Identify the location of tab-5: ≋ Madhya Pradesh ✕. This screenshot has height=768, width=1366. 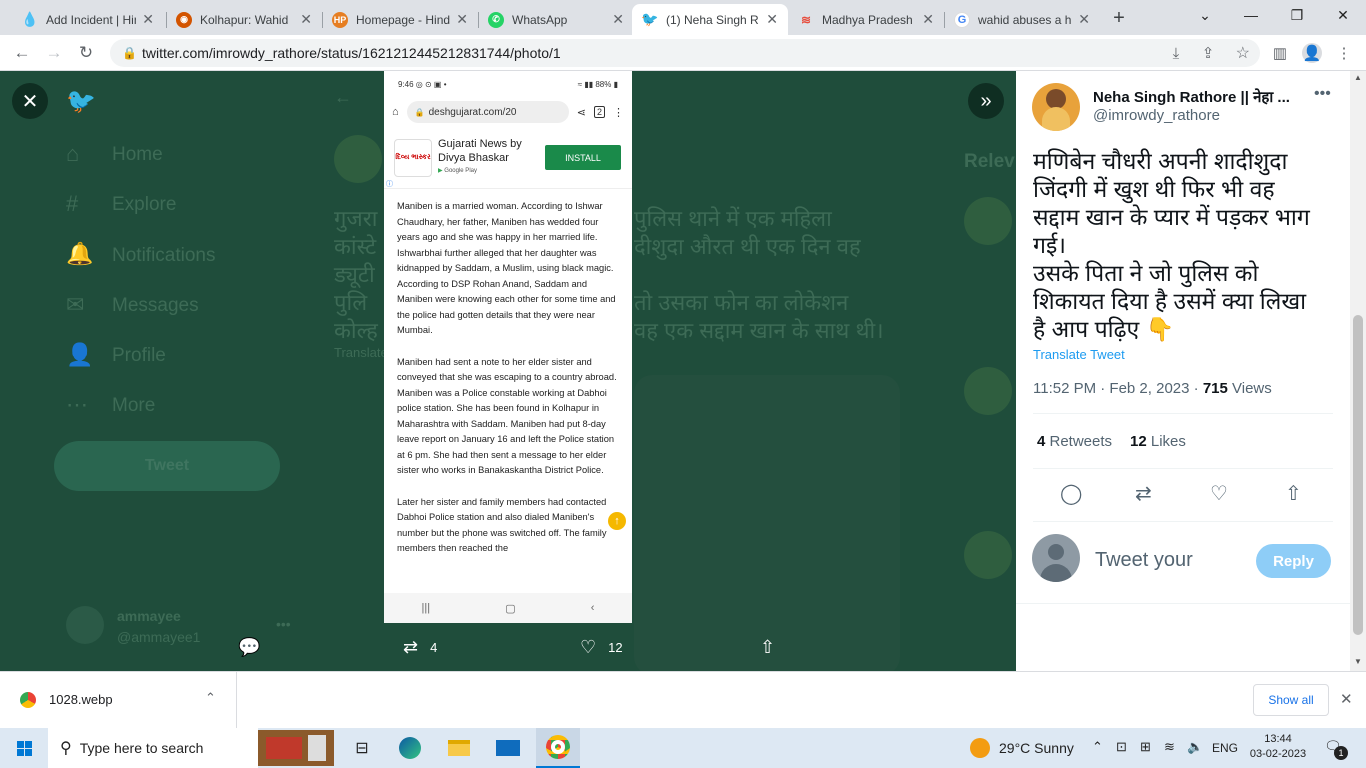
(866, 19).